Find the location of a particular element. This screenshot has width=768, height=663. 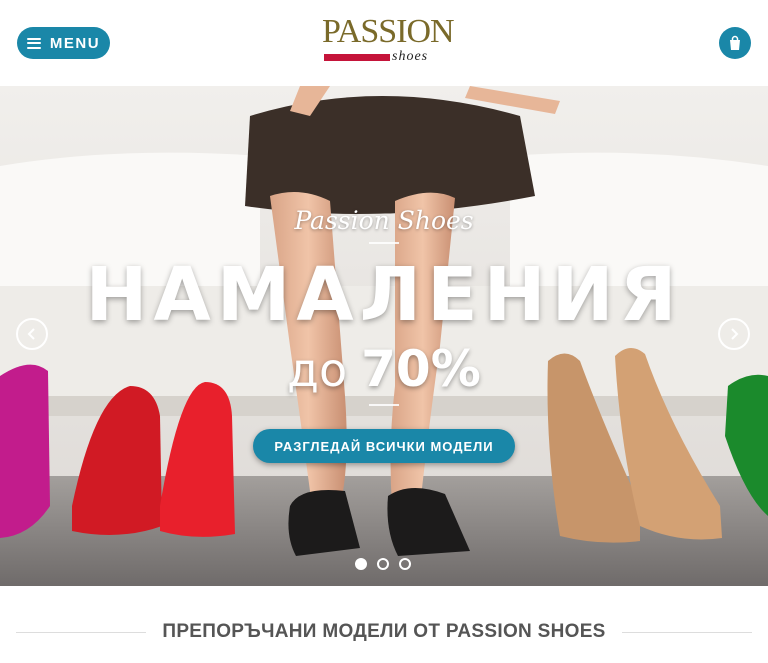

section-rule-right is located at coordinates (687, 632).